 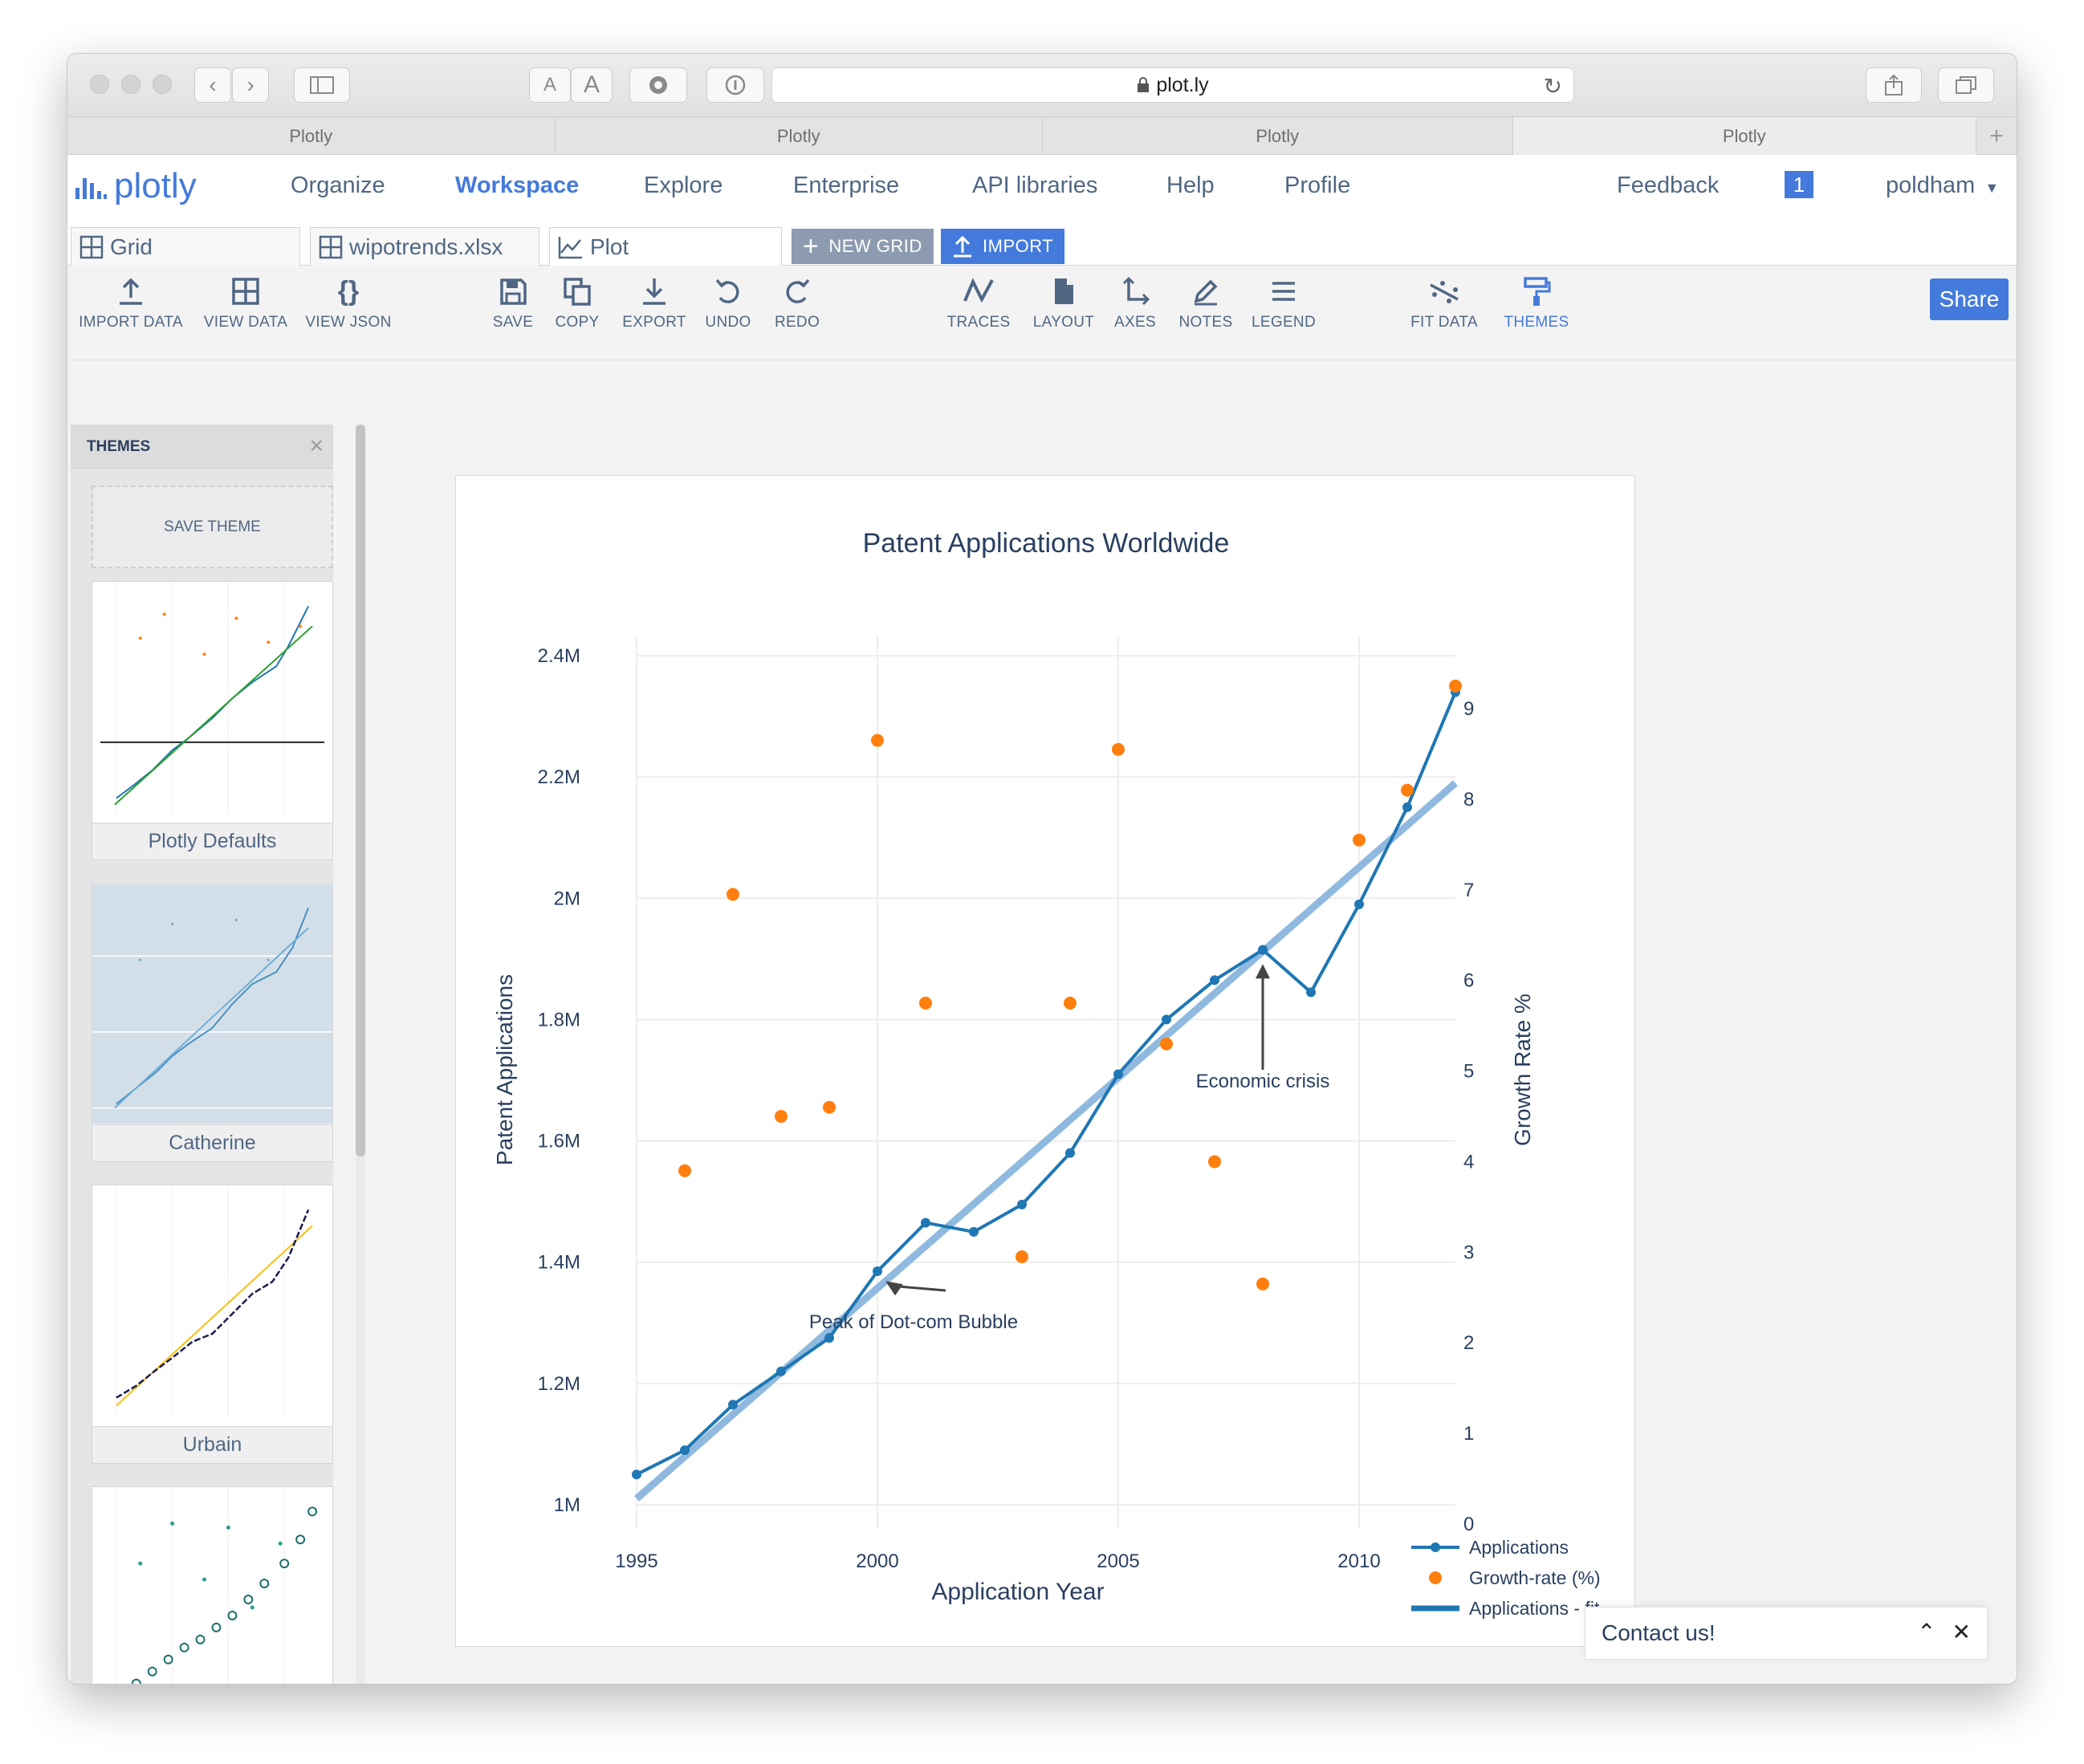 I want to click on notification-count: 1, so click(x=1799, y=184).